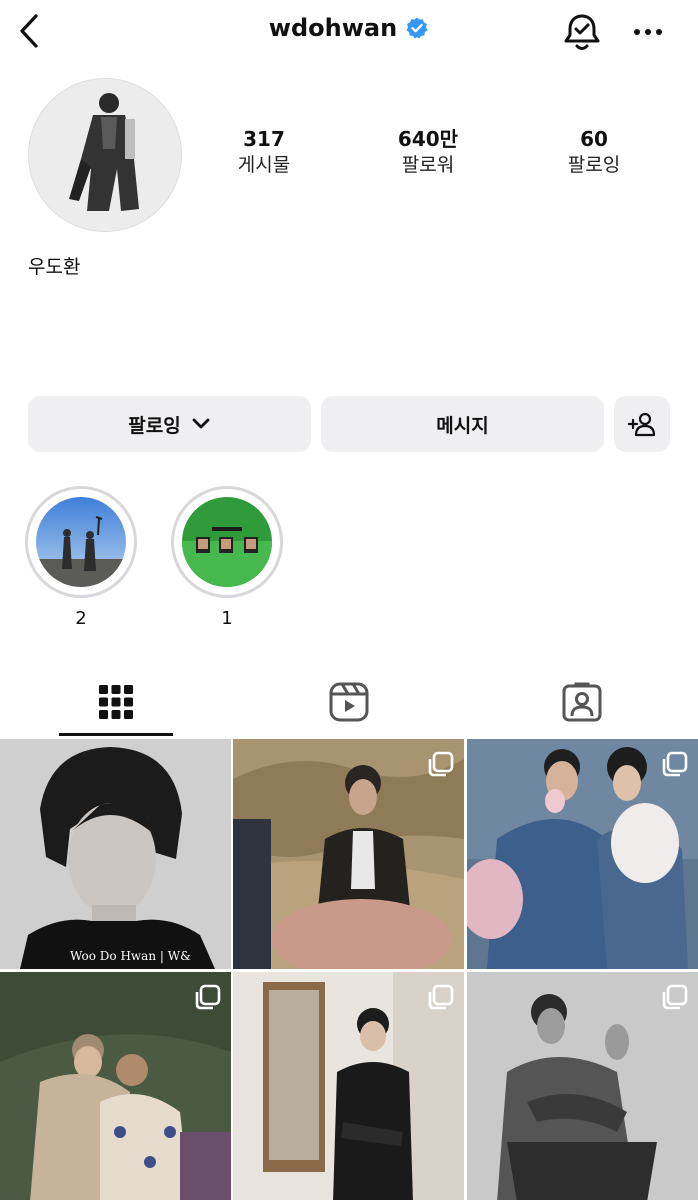 Image resolution: width=698 pixels, height=1200 pixels. Describe the element at coordinates (594, 152) in the screenshot. I see `stat-following: 60 팔로잉` at that location.